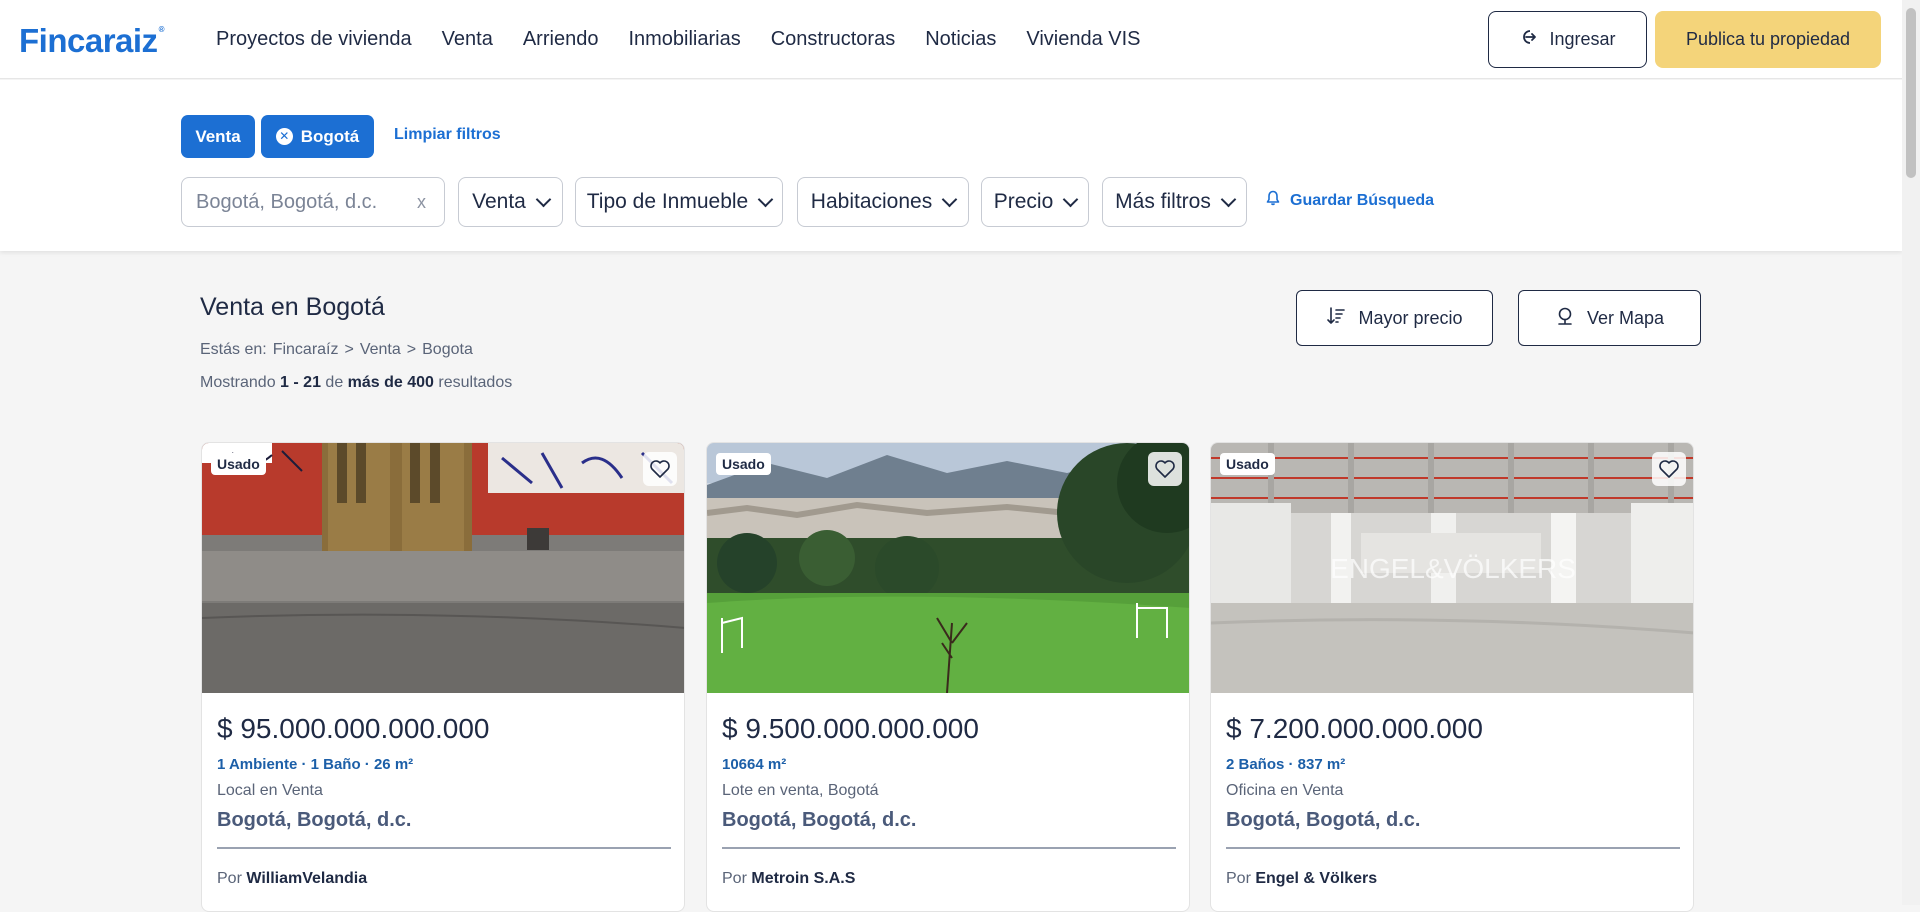 Image resolution: width=1920 pixels, height=912 pixels. What do you see at coordinates (1286, 764) in the screenshot?
I see `listing-specs: 2 Baños · 837 m²` at bounding box center [1286, 764].